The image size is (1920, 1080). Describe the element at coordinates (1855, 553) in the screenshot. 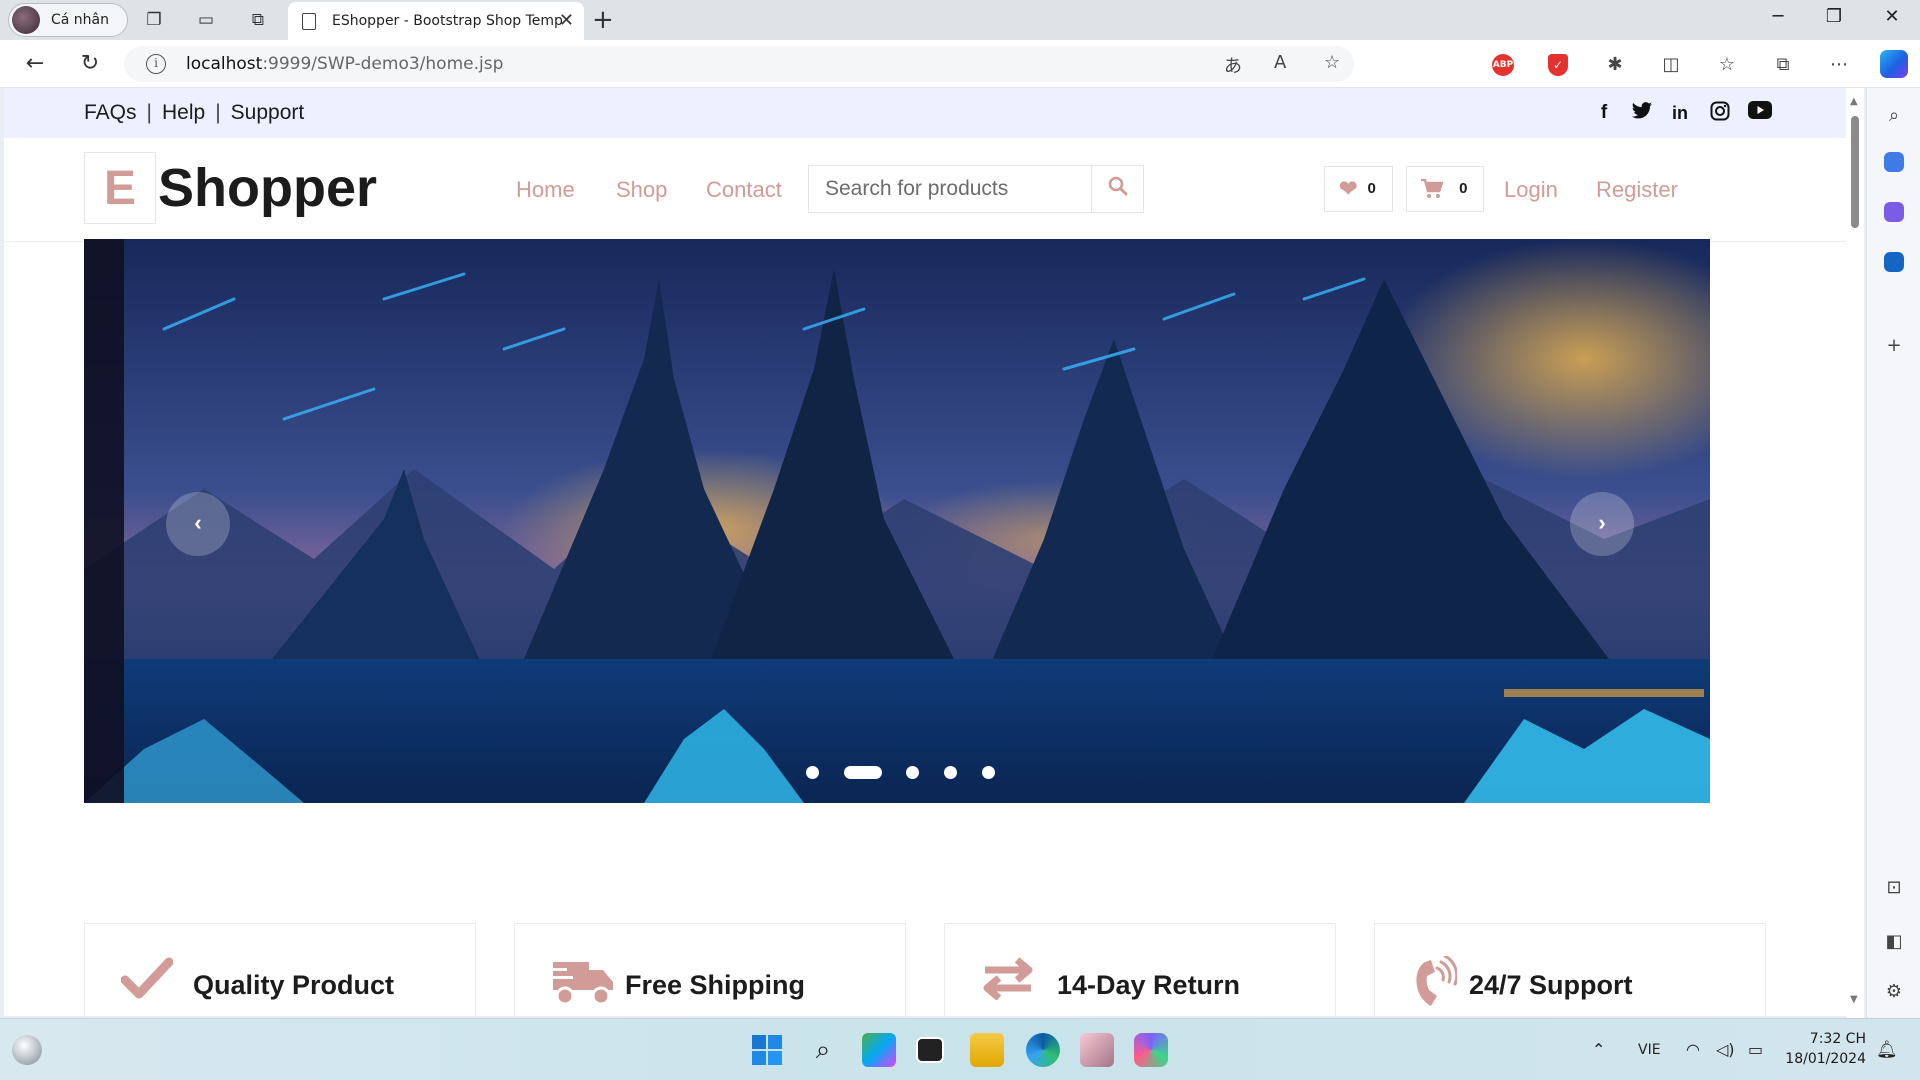

I see `page-scrollbar: ▲ ▼` at that location.